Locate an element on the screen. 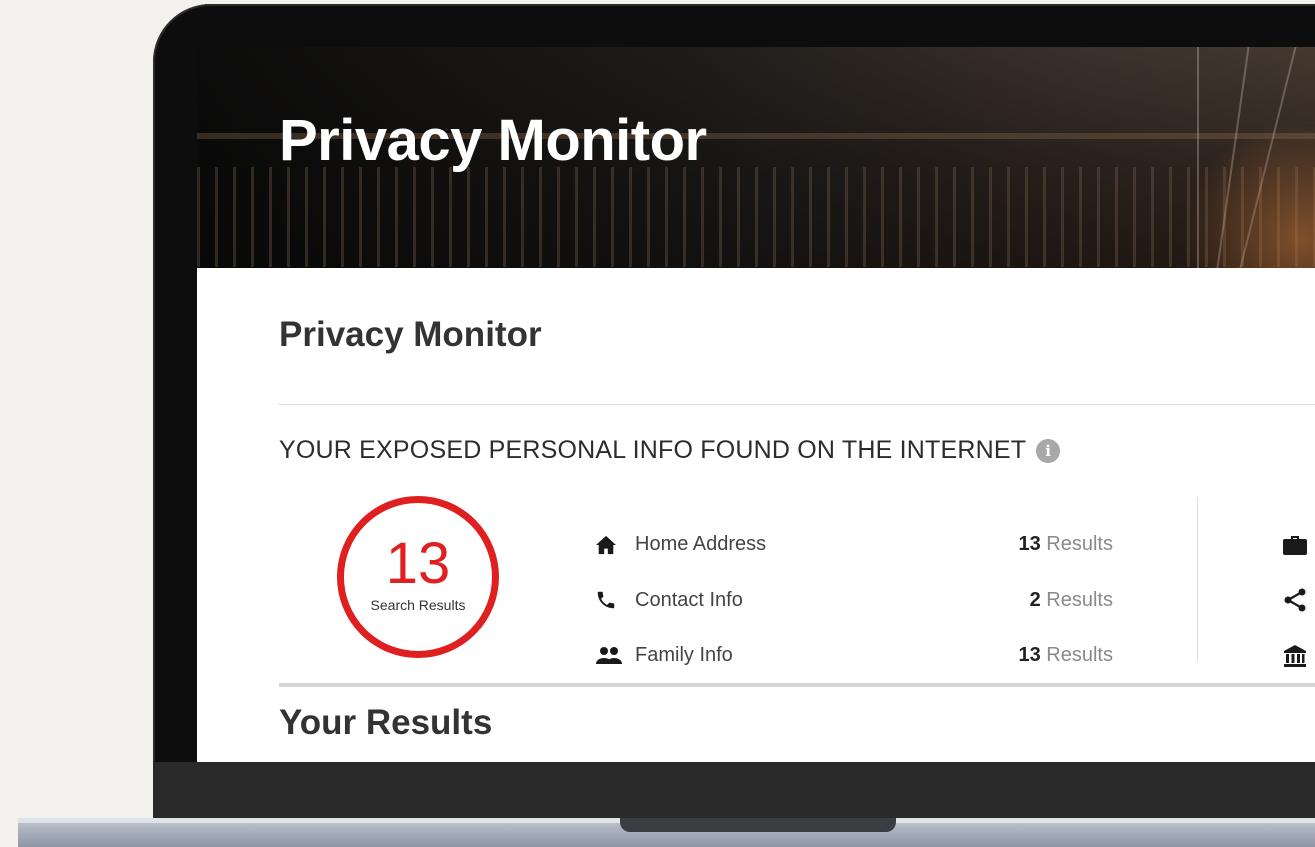  phone-icon is located at coordinates (609, 600).